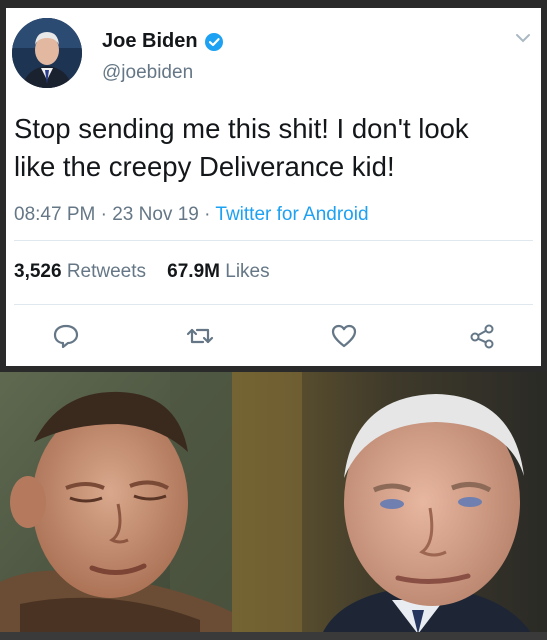  Describe the element at coordinates (273, 636) in the screenshot. I see `bottom-bar` at that location.